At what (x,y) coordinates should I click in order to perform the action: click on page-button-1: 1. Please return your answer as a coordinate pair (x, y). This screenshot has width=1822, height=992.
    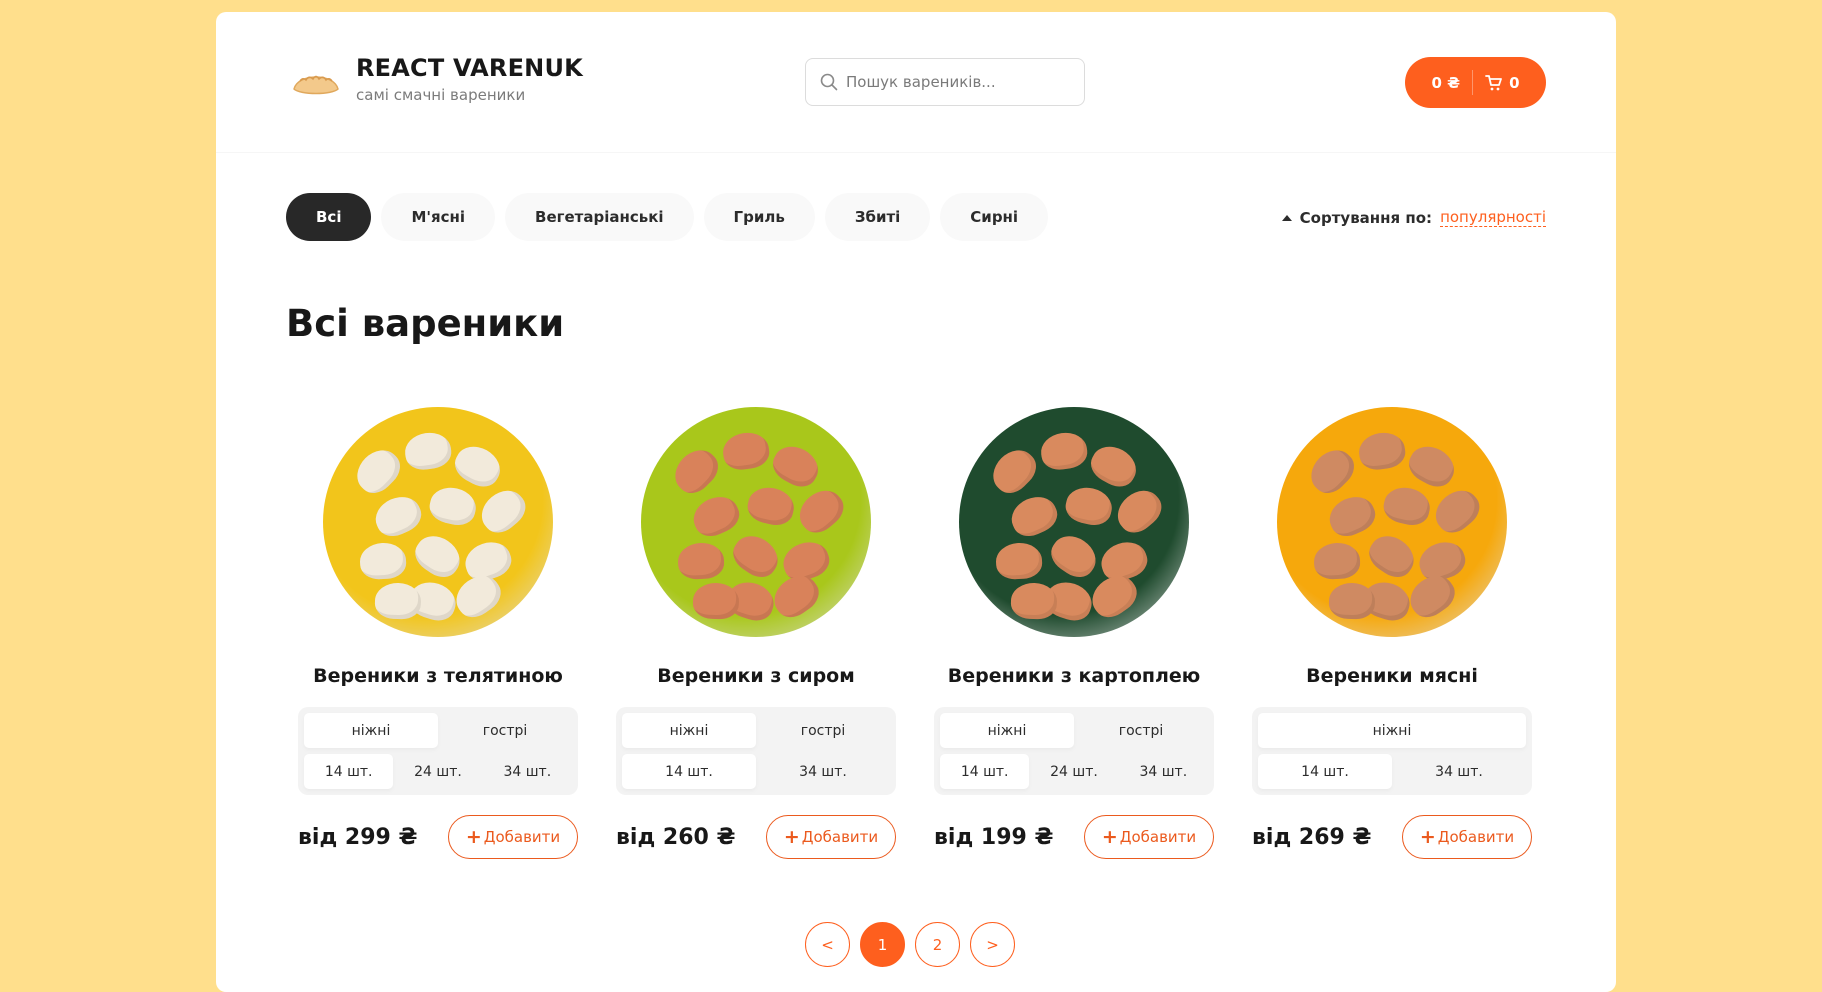
    Looking at the image, I should click on (882, 944).